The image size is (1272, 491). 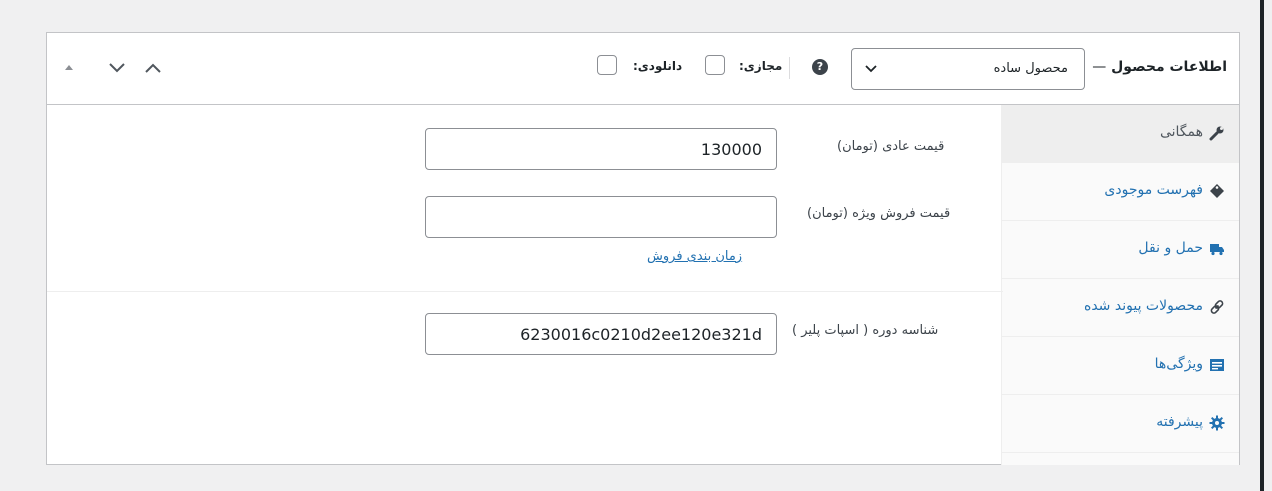 I want to click on schedule-sale-link: زمان بندی فروش, so click(x=694, y=256).